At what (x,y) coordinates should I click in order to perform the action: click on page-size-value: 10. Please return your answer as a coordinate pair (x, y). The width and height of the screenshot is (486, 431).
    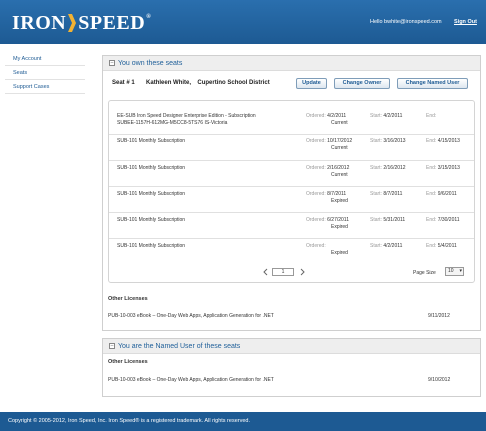
    Looking at the image, I should click on (451, 271).